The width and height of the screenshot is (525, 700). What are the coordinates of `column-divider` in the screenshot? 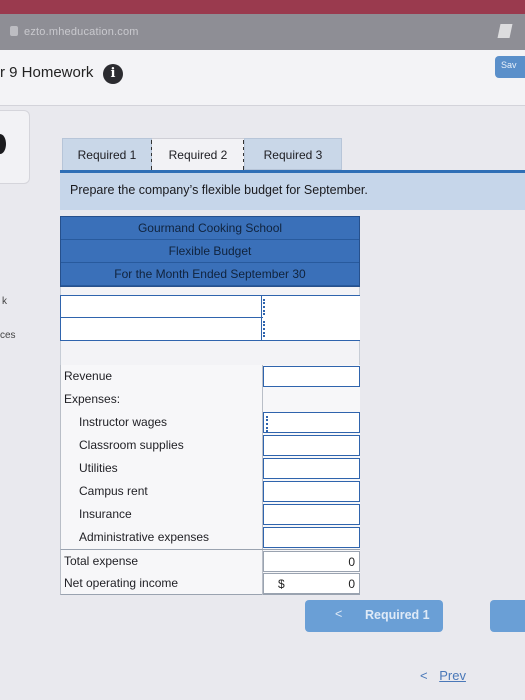 It's located at (262, 399).